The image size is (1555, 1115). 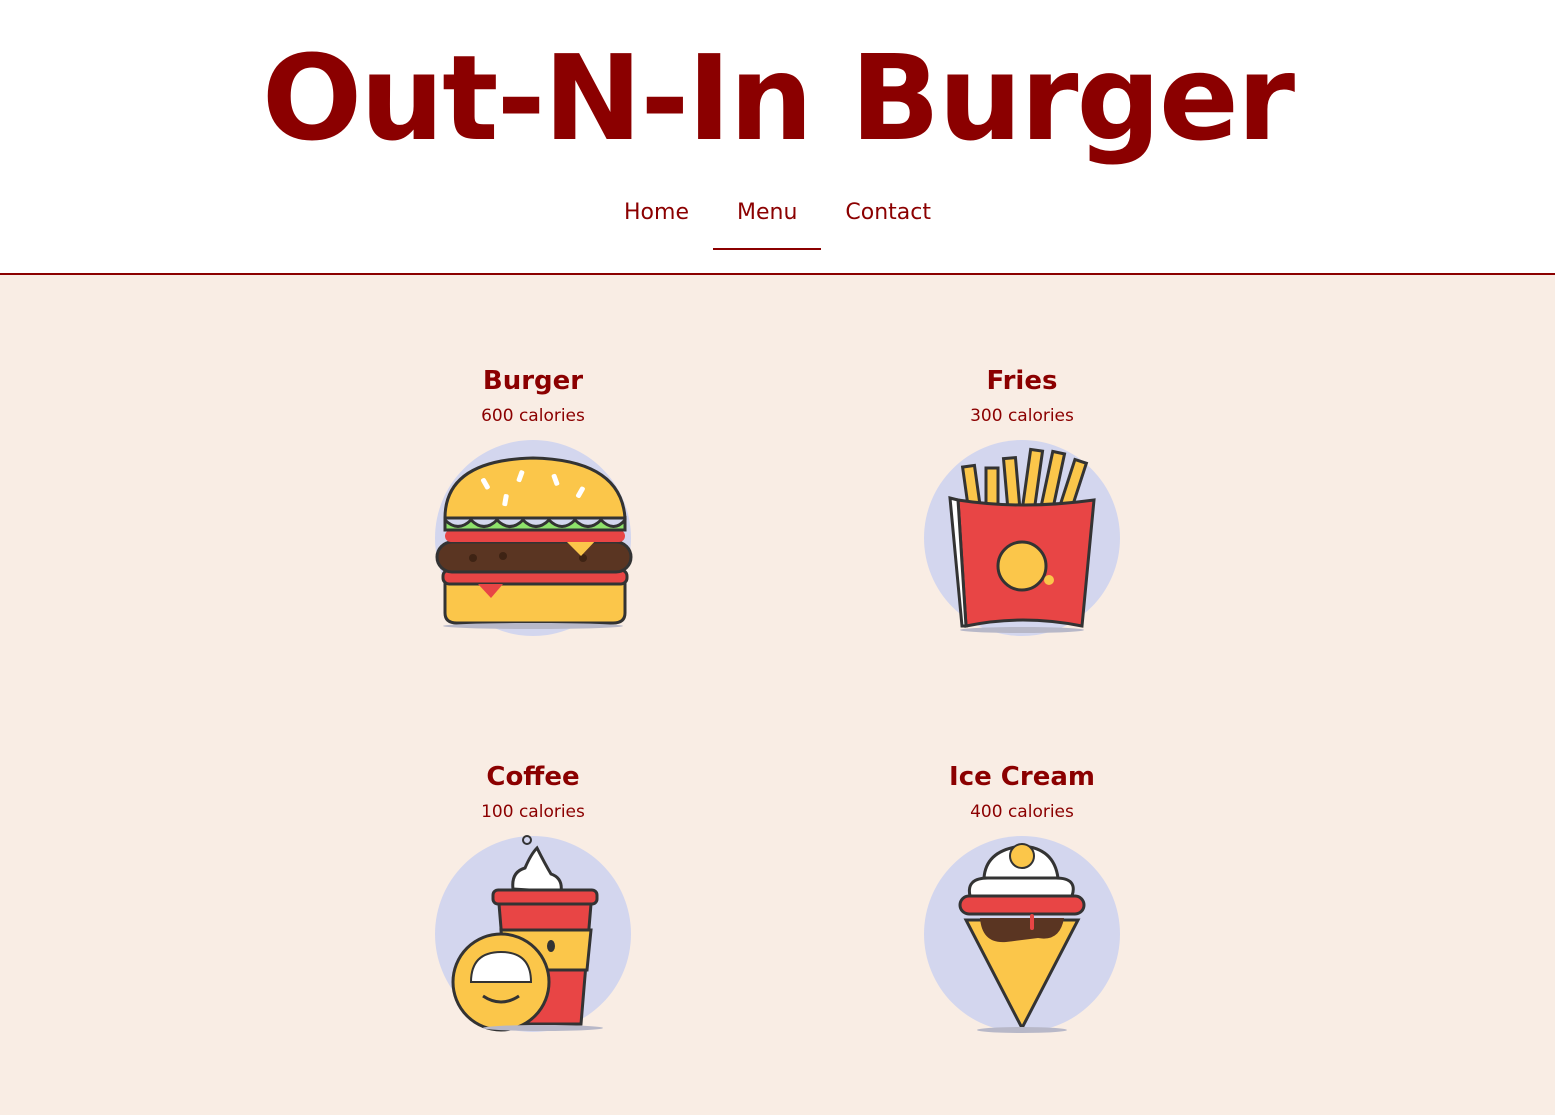 What do you see at coordinates (534, 538) in the screenshot?
I see `burger-illustration-icon` at bounding box center [534, 538].